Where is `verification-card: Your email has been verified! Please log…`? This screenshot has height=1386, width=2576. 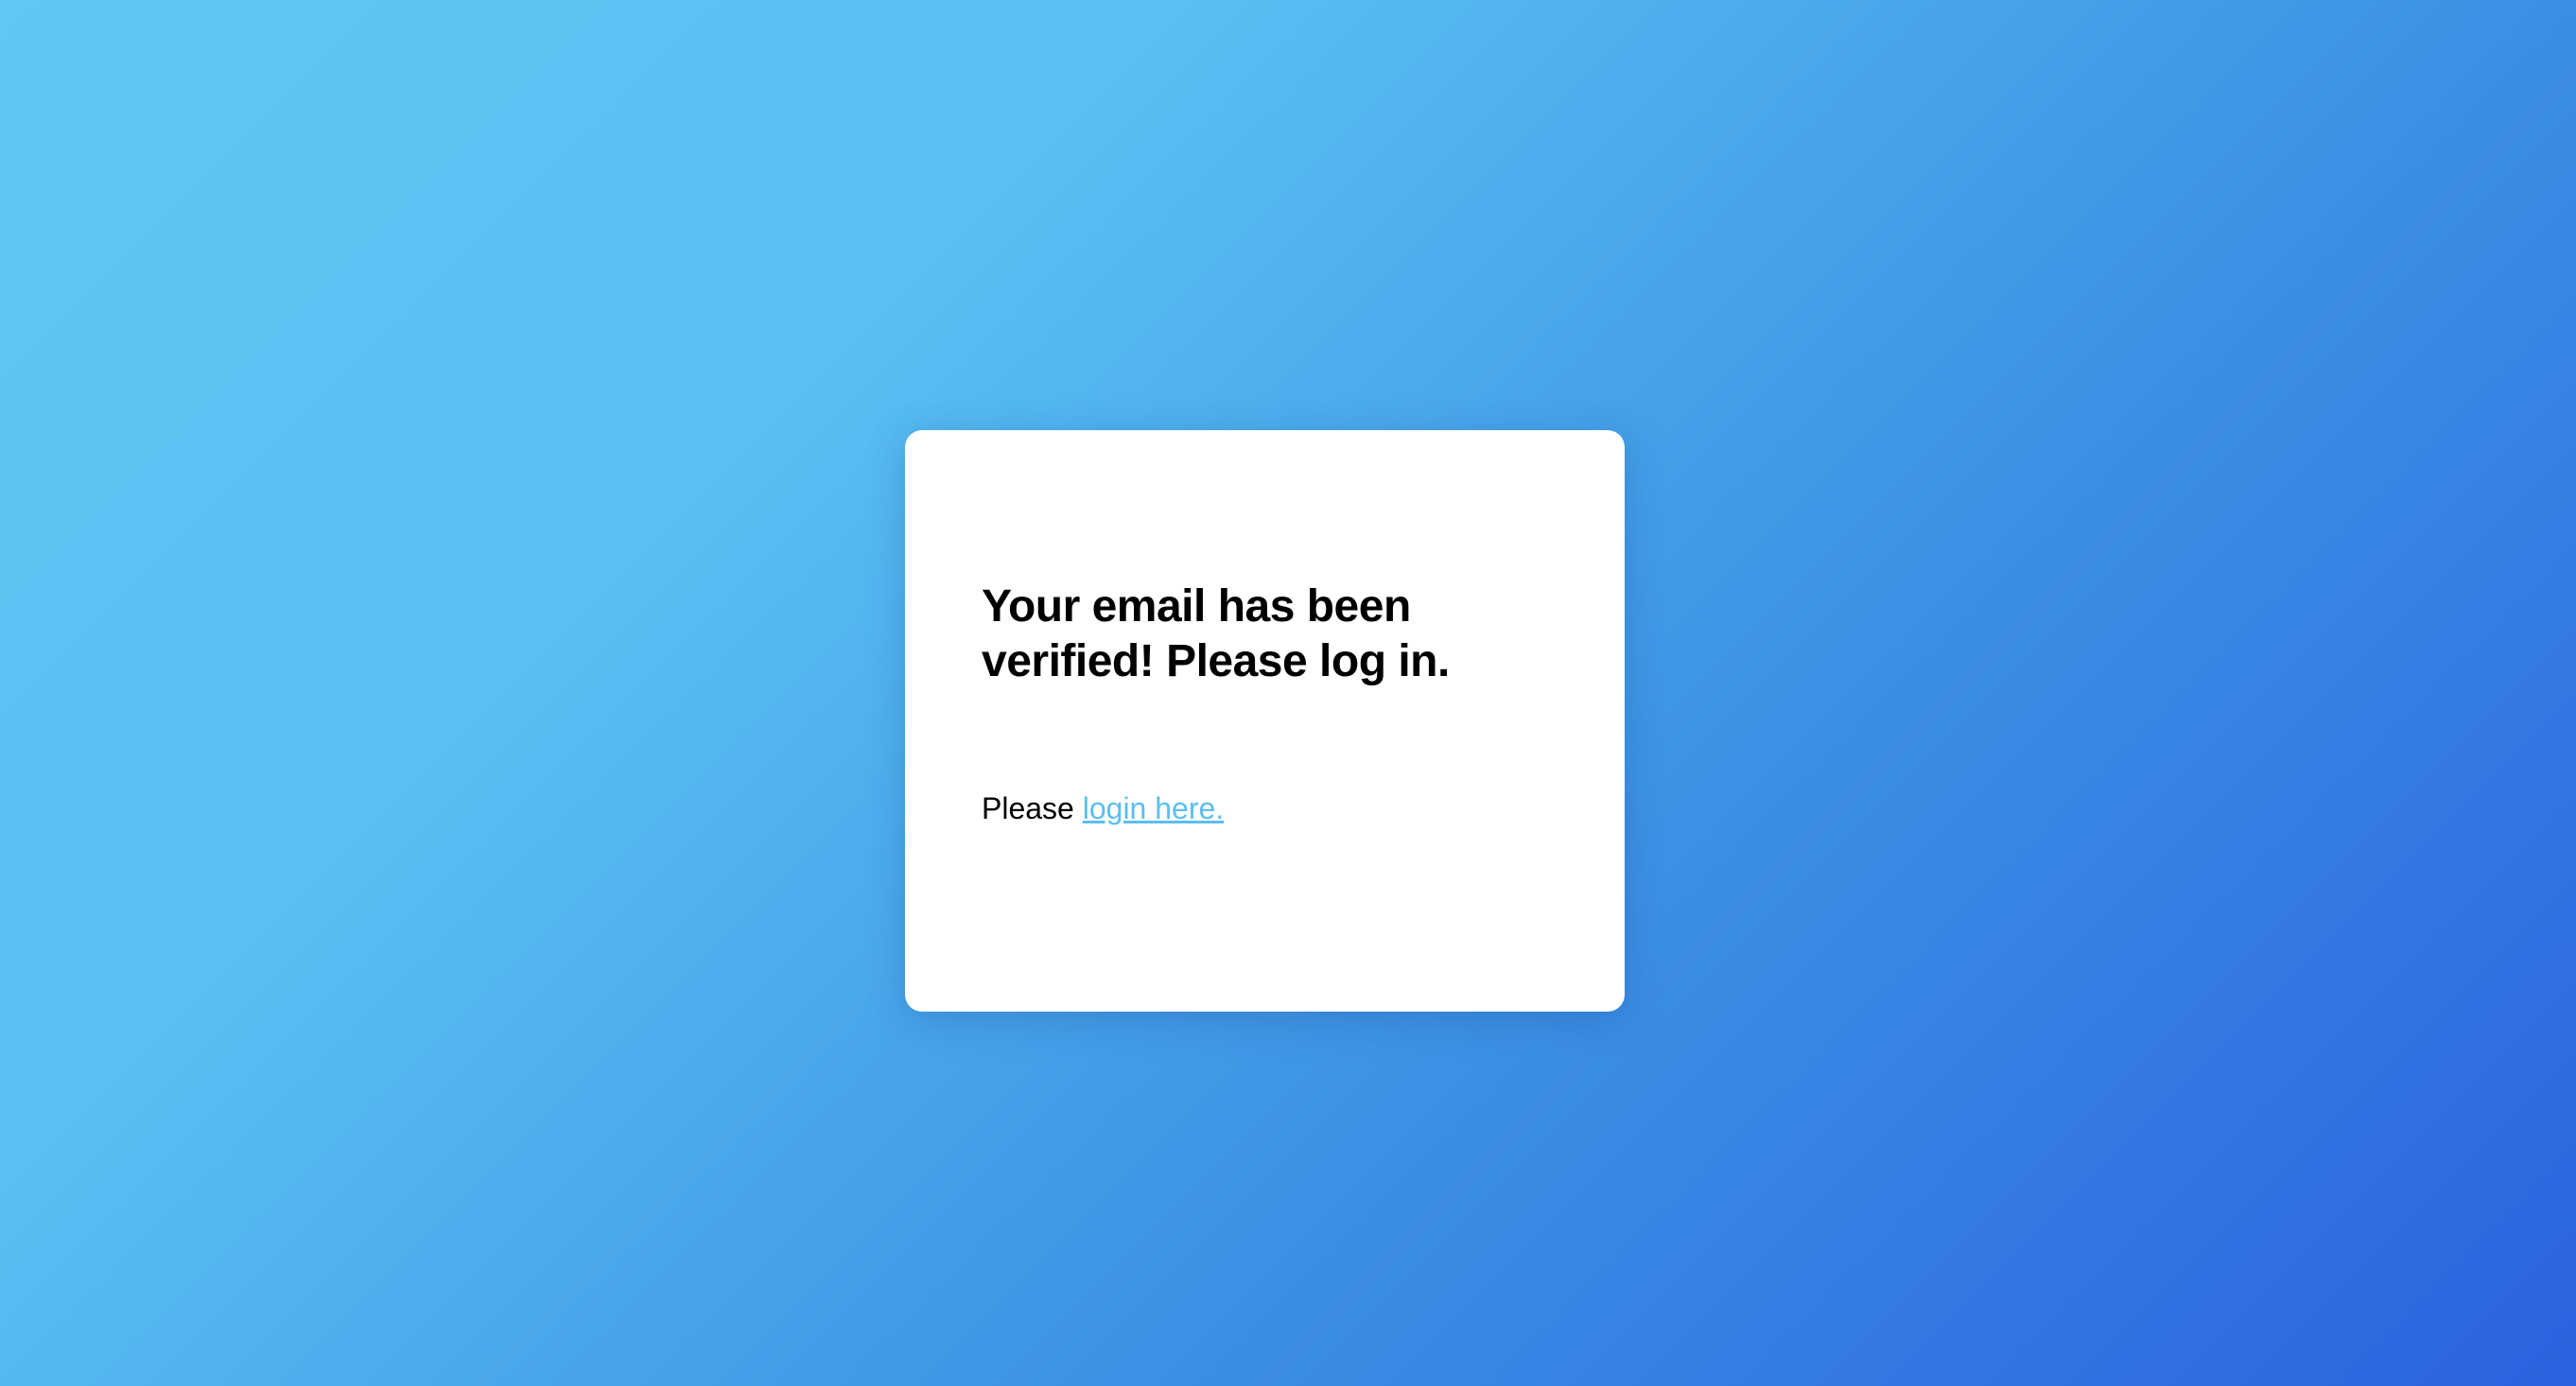
verification-card: Your email has been verified! Please log… is located at coordinates (1265, 721).